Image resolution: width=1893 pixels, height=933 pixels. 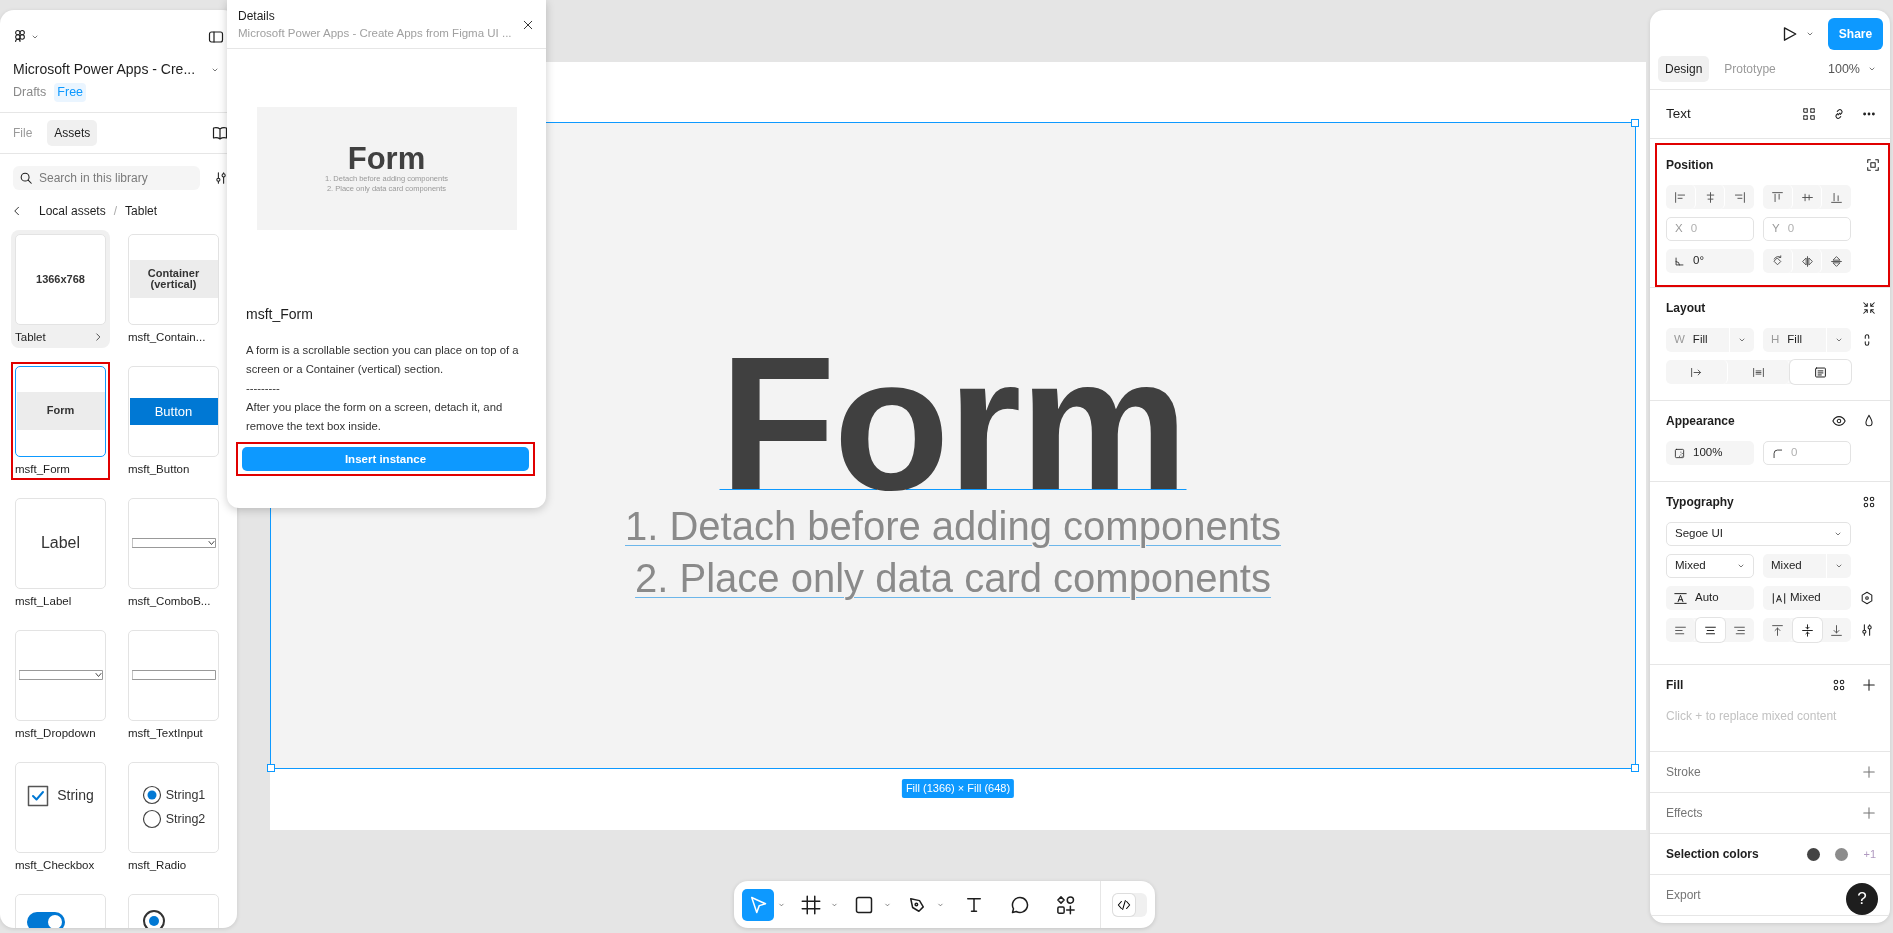 I want to click on section-title: Typography, so click(x=1700, y=502).